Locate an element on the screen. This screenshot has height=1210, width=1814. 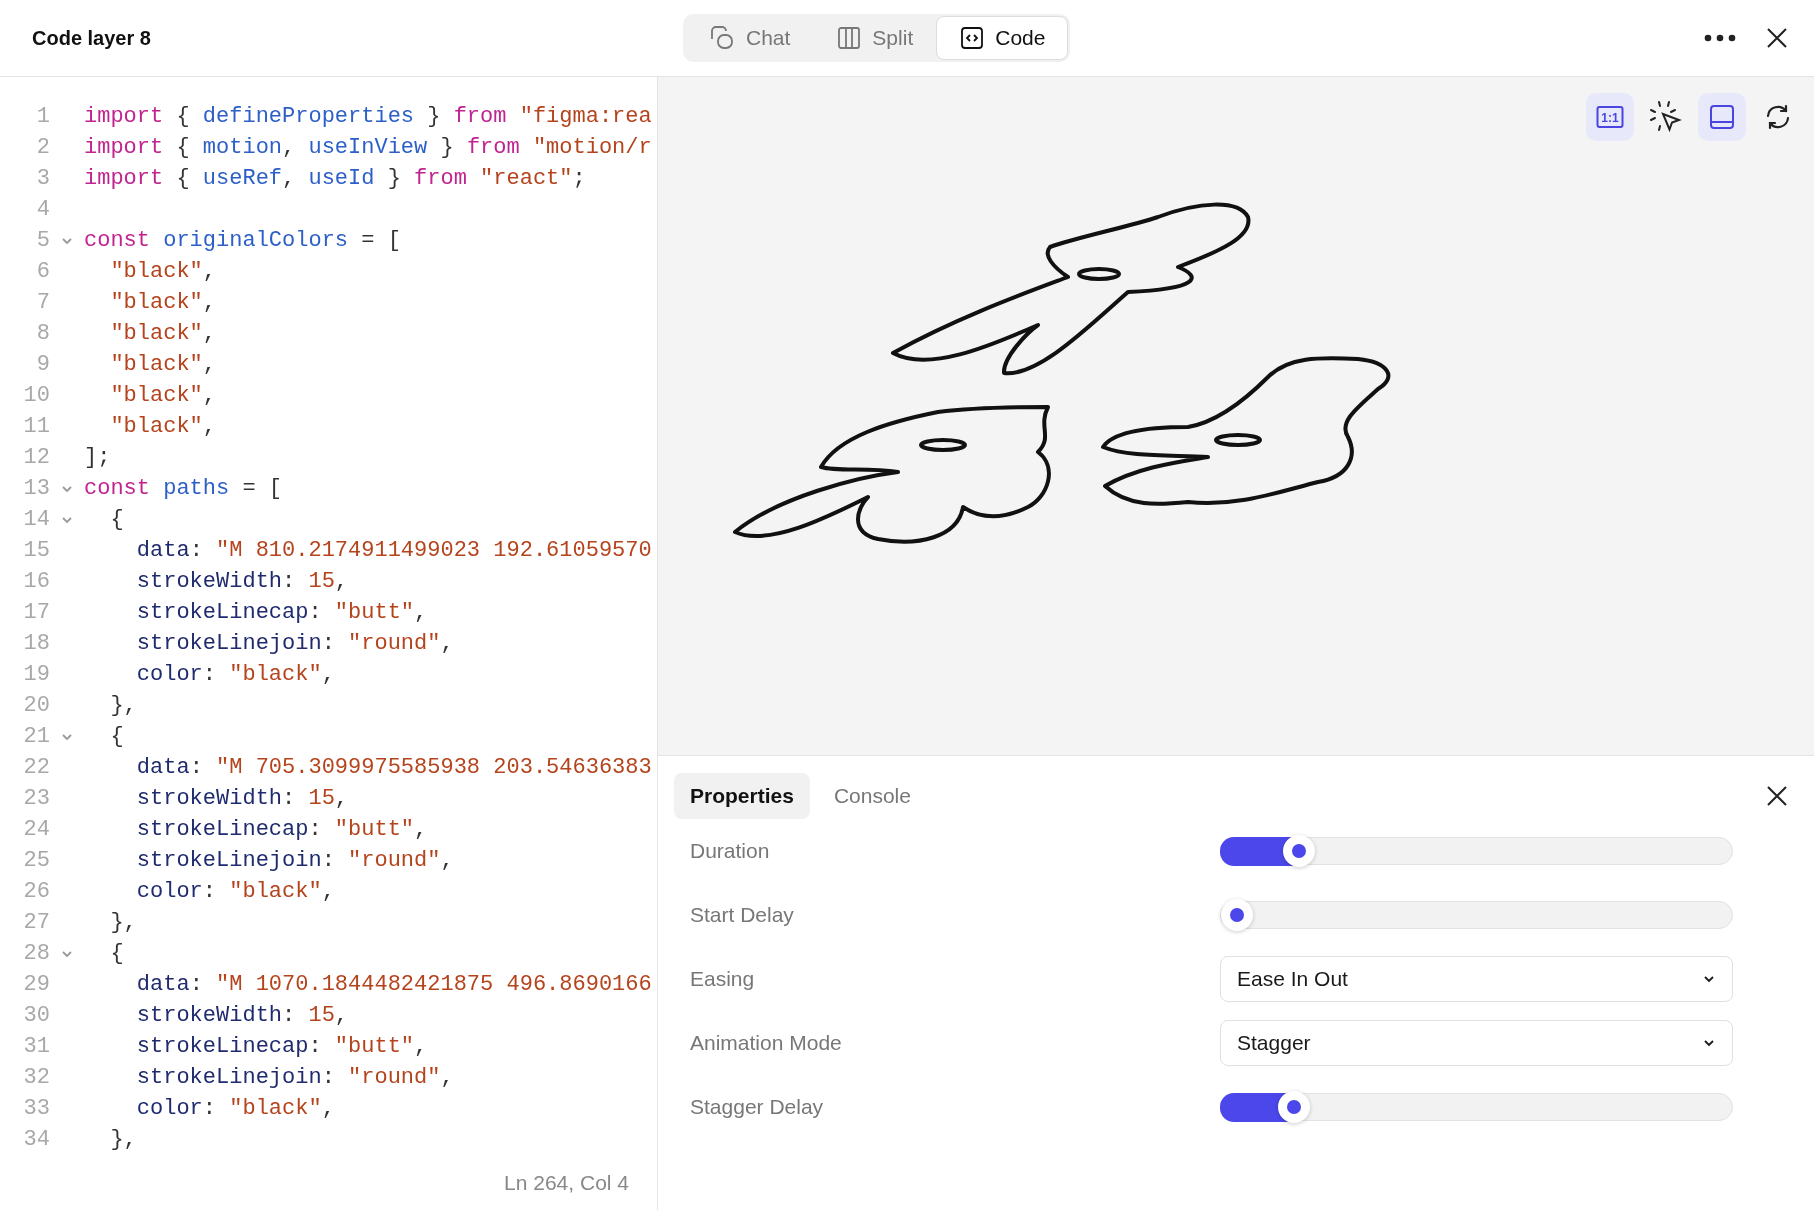
line-number: 31 is located at coordinates (36, 1046).